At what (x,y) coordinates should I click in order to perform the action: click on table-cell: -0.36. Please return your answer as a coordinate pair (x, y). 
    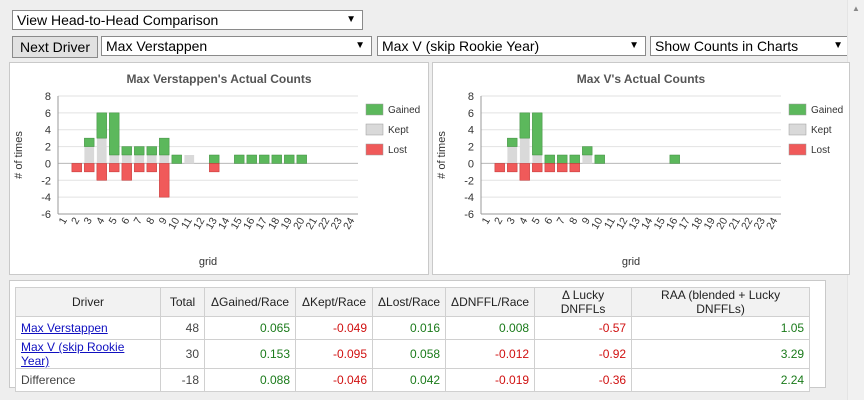
    Looking at the image, I should click on (583, 380).